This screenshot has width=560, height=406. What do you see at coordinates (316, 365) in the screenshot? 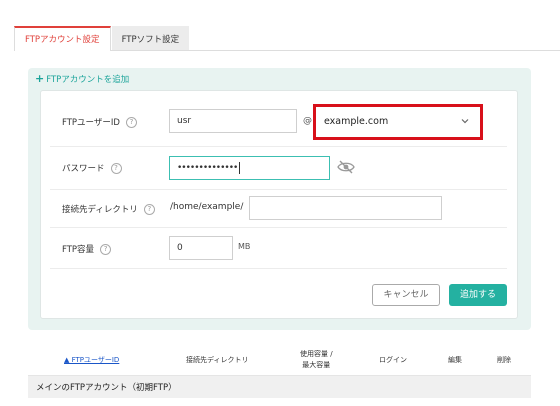
I see `sort-max-capacity-link: 最大容量` at bounding box center [316, 365].